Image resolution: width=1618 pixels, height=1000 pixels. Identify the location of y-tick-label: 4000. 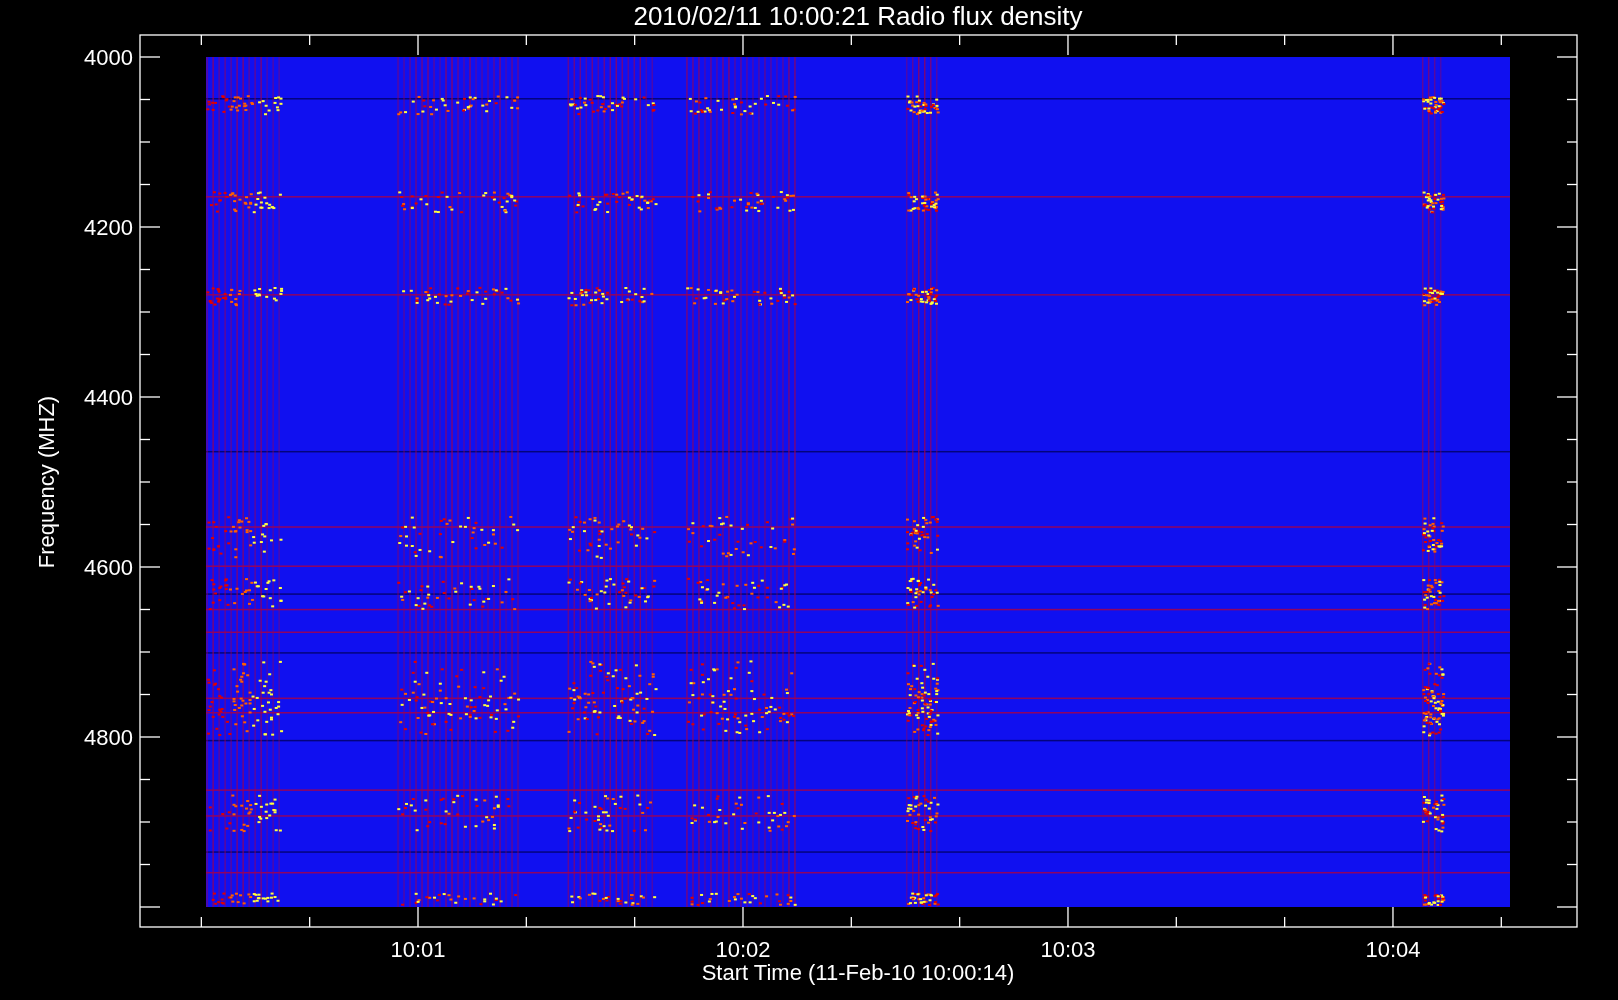
(108, 57).